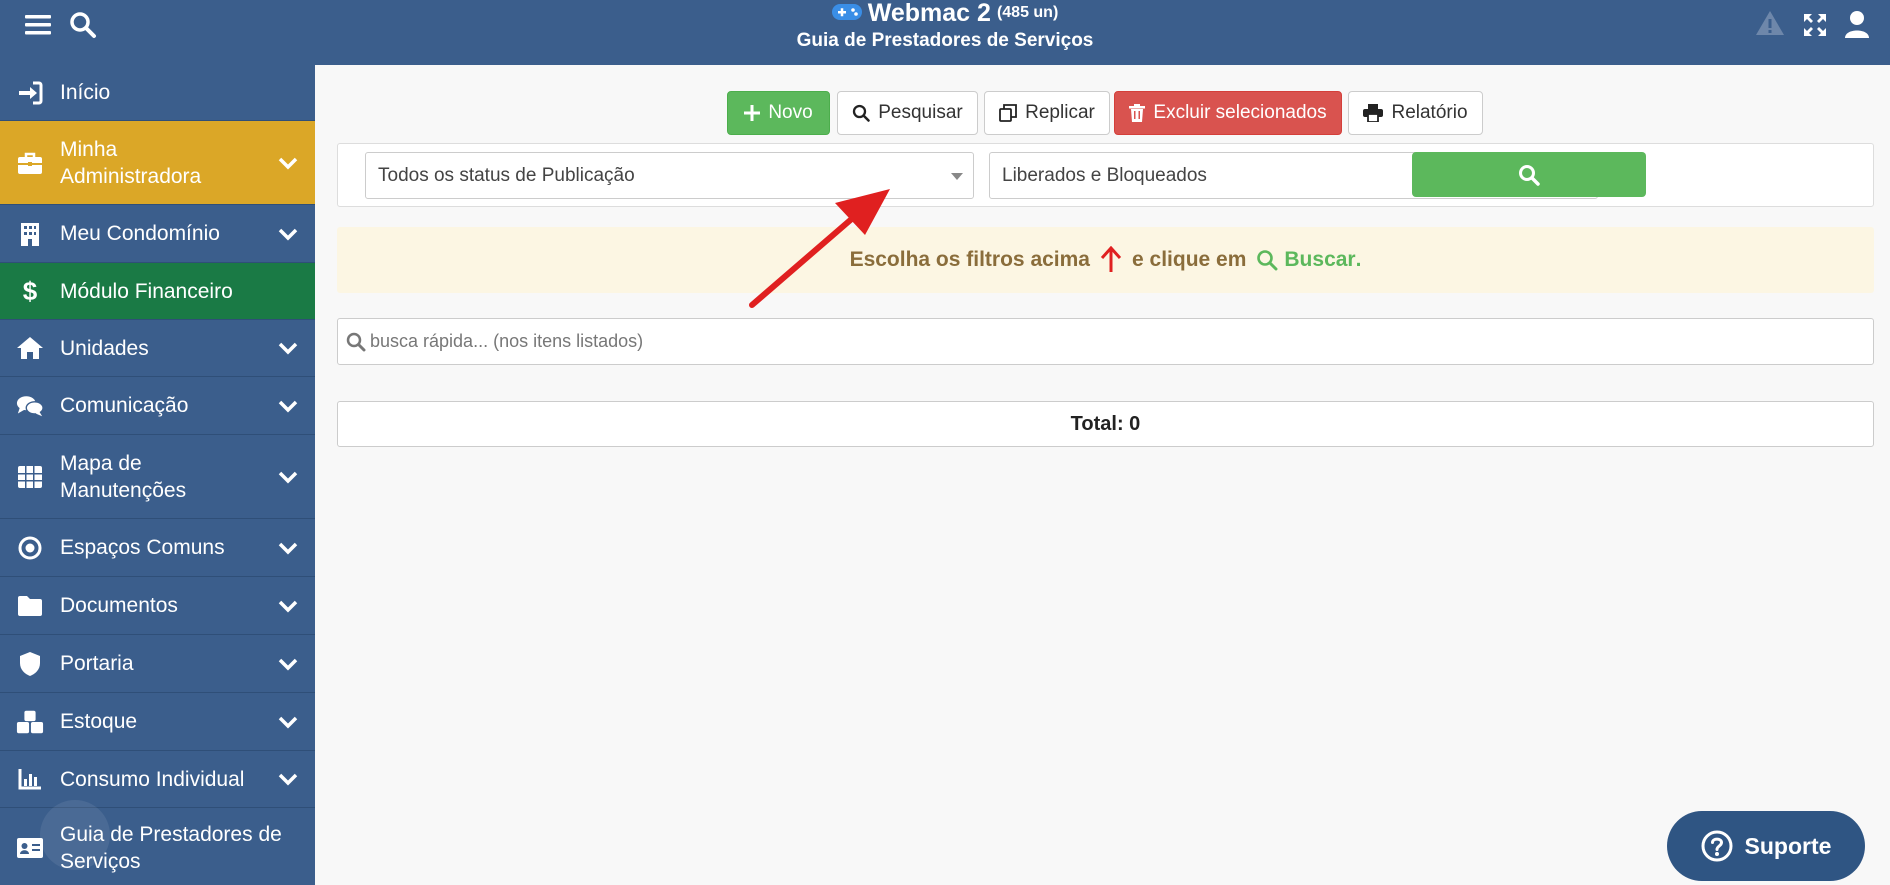 This screenshot has width=1890, height=885. I want to click on suporte-label: Suporte, so click(1788, 845).